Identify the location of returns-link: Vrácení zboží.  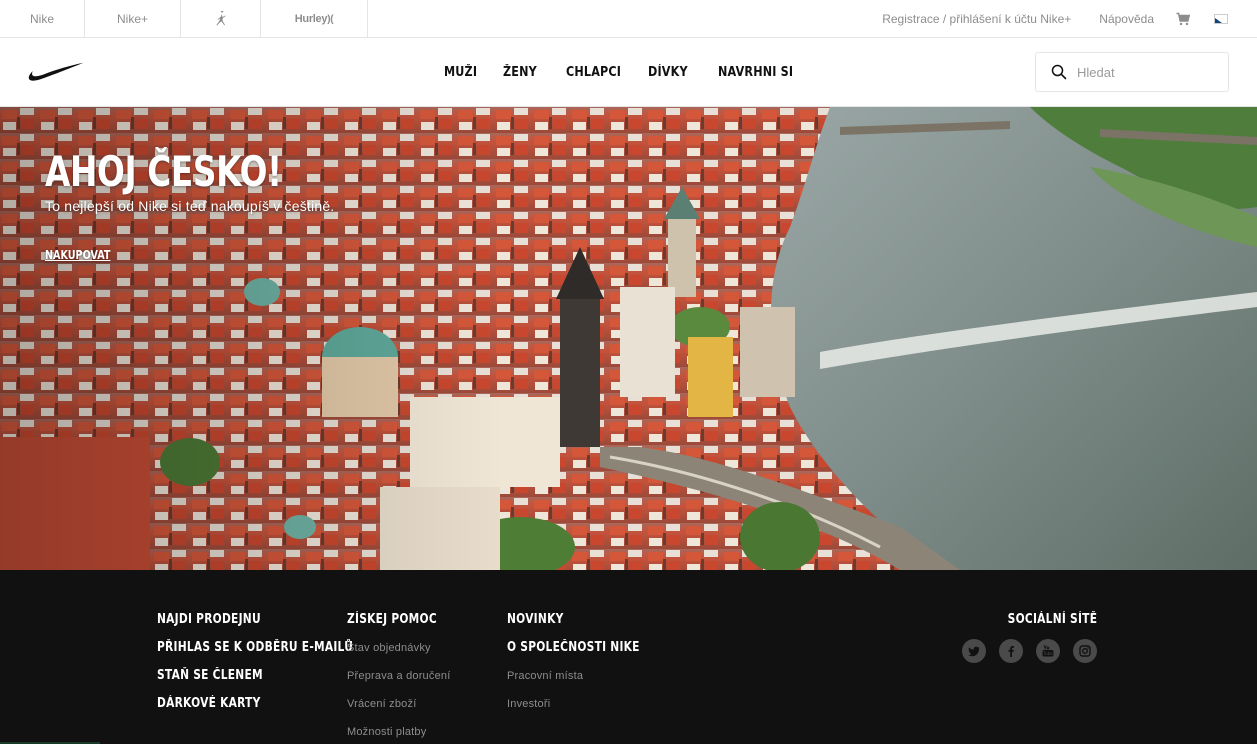
(402, 710).